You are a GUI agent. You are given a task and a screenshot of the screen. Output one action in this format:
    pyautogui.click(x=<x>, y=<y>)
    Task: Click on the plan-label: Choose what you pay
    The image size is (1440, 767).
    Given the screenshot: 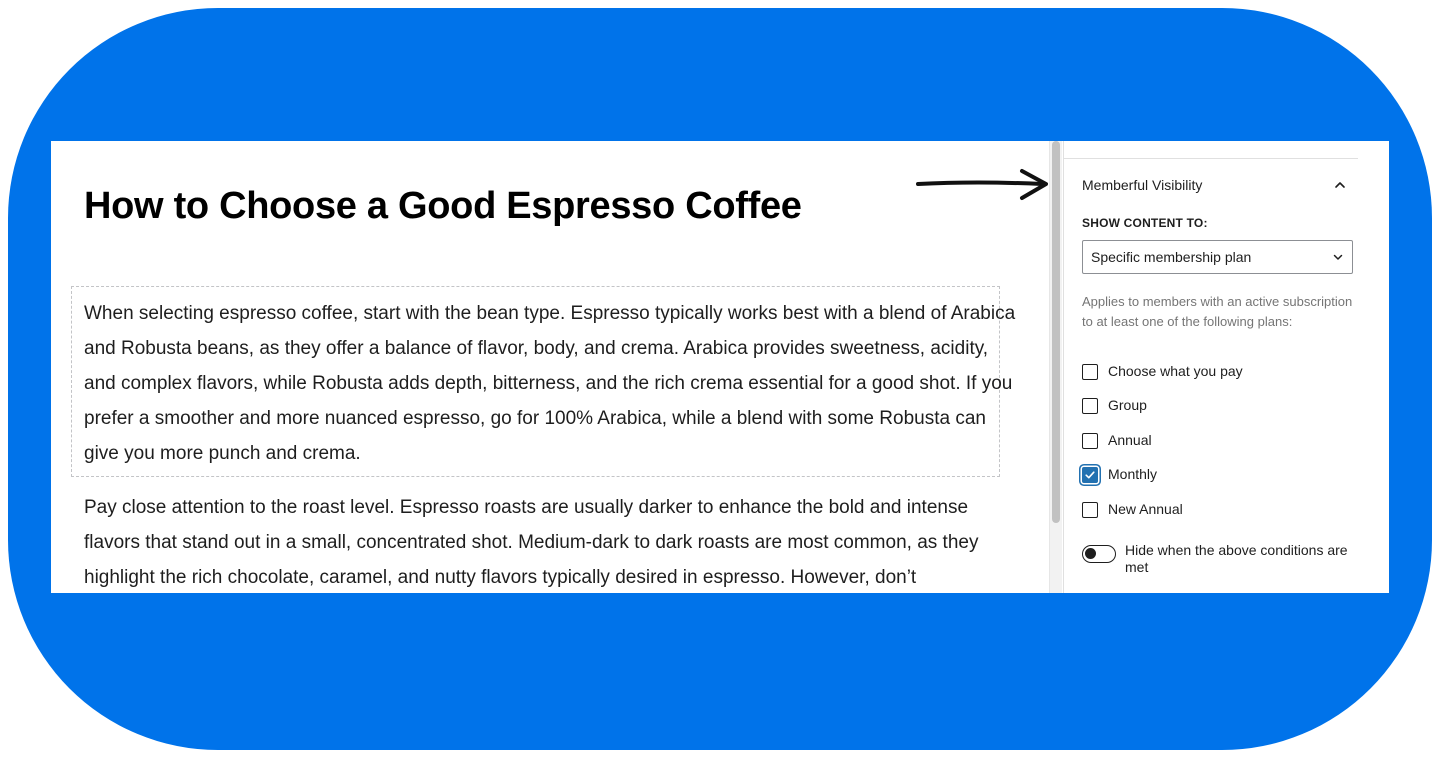 What is the action you would take?
    pyautogui.click(x=1175, y=371)
    